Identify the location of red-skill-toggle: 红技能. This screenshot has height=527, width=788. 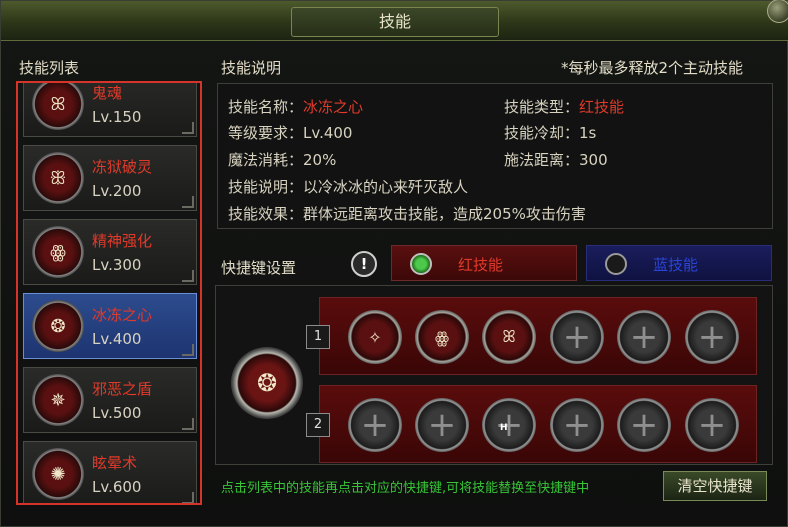
(484, 263).